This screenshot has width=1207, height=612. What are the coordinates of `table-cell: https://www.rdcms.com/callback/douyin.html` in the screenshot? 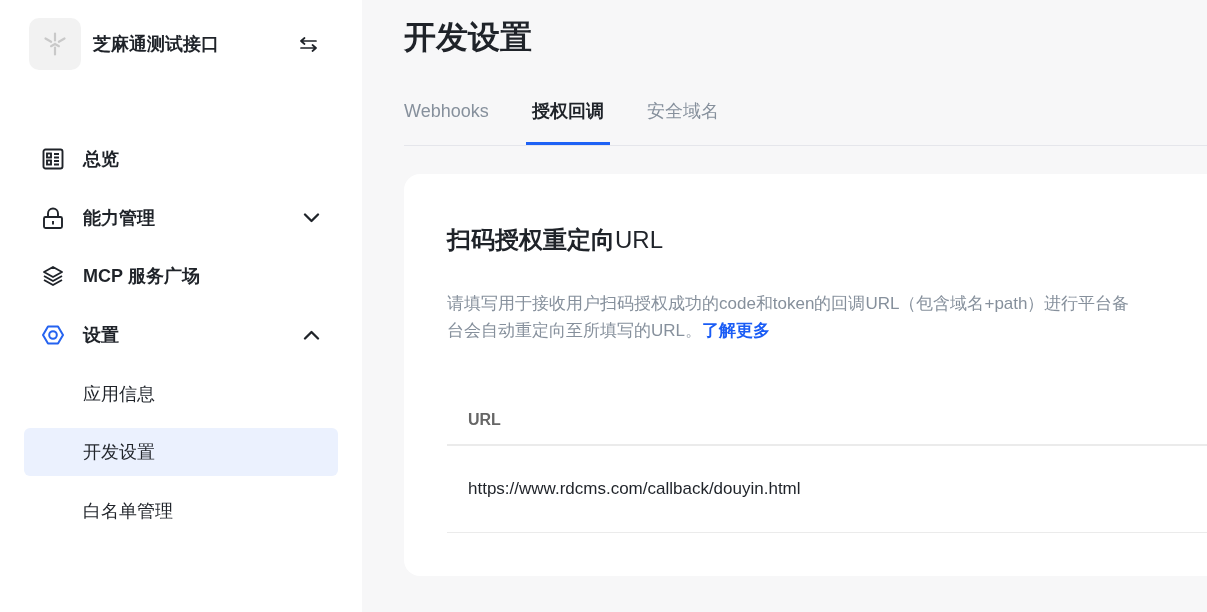 It's located at (634, 489).